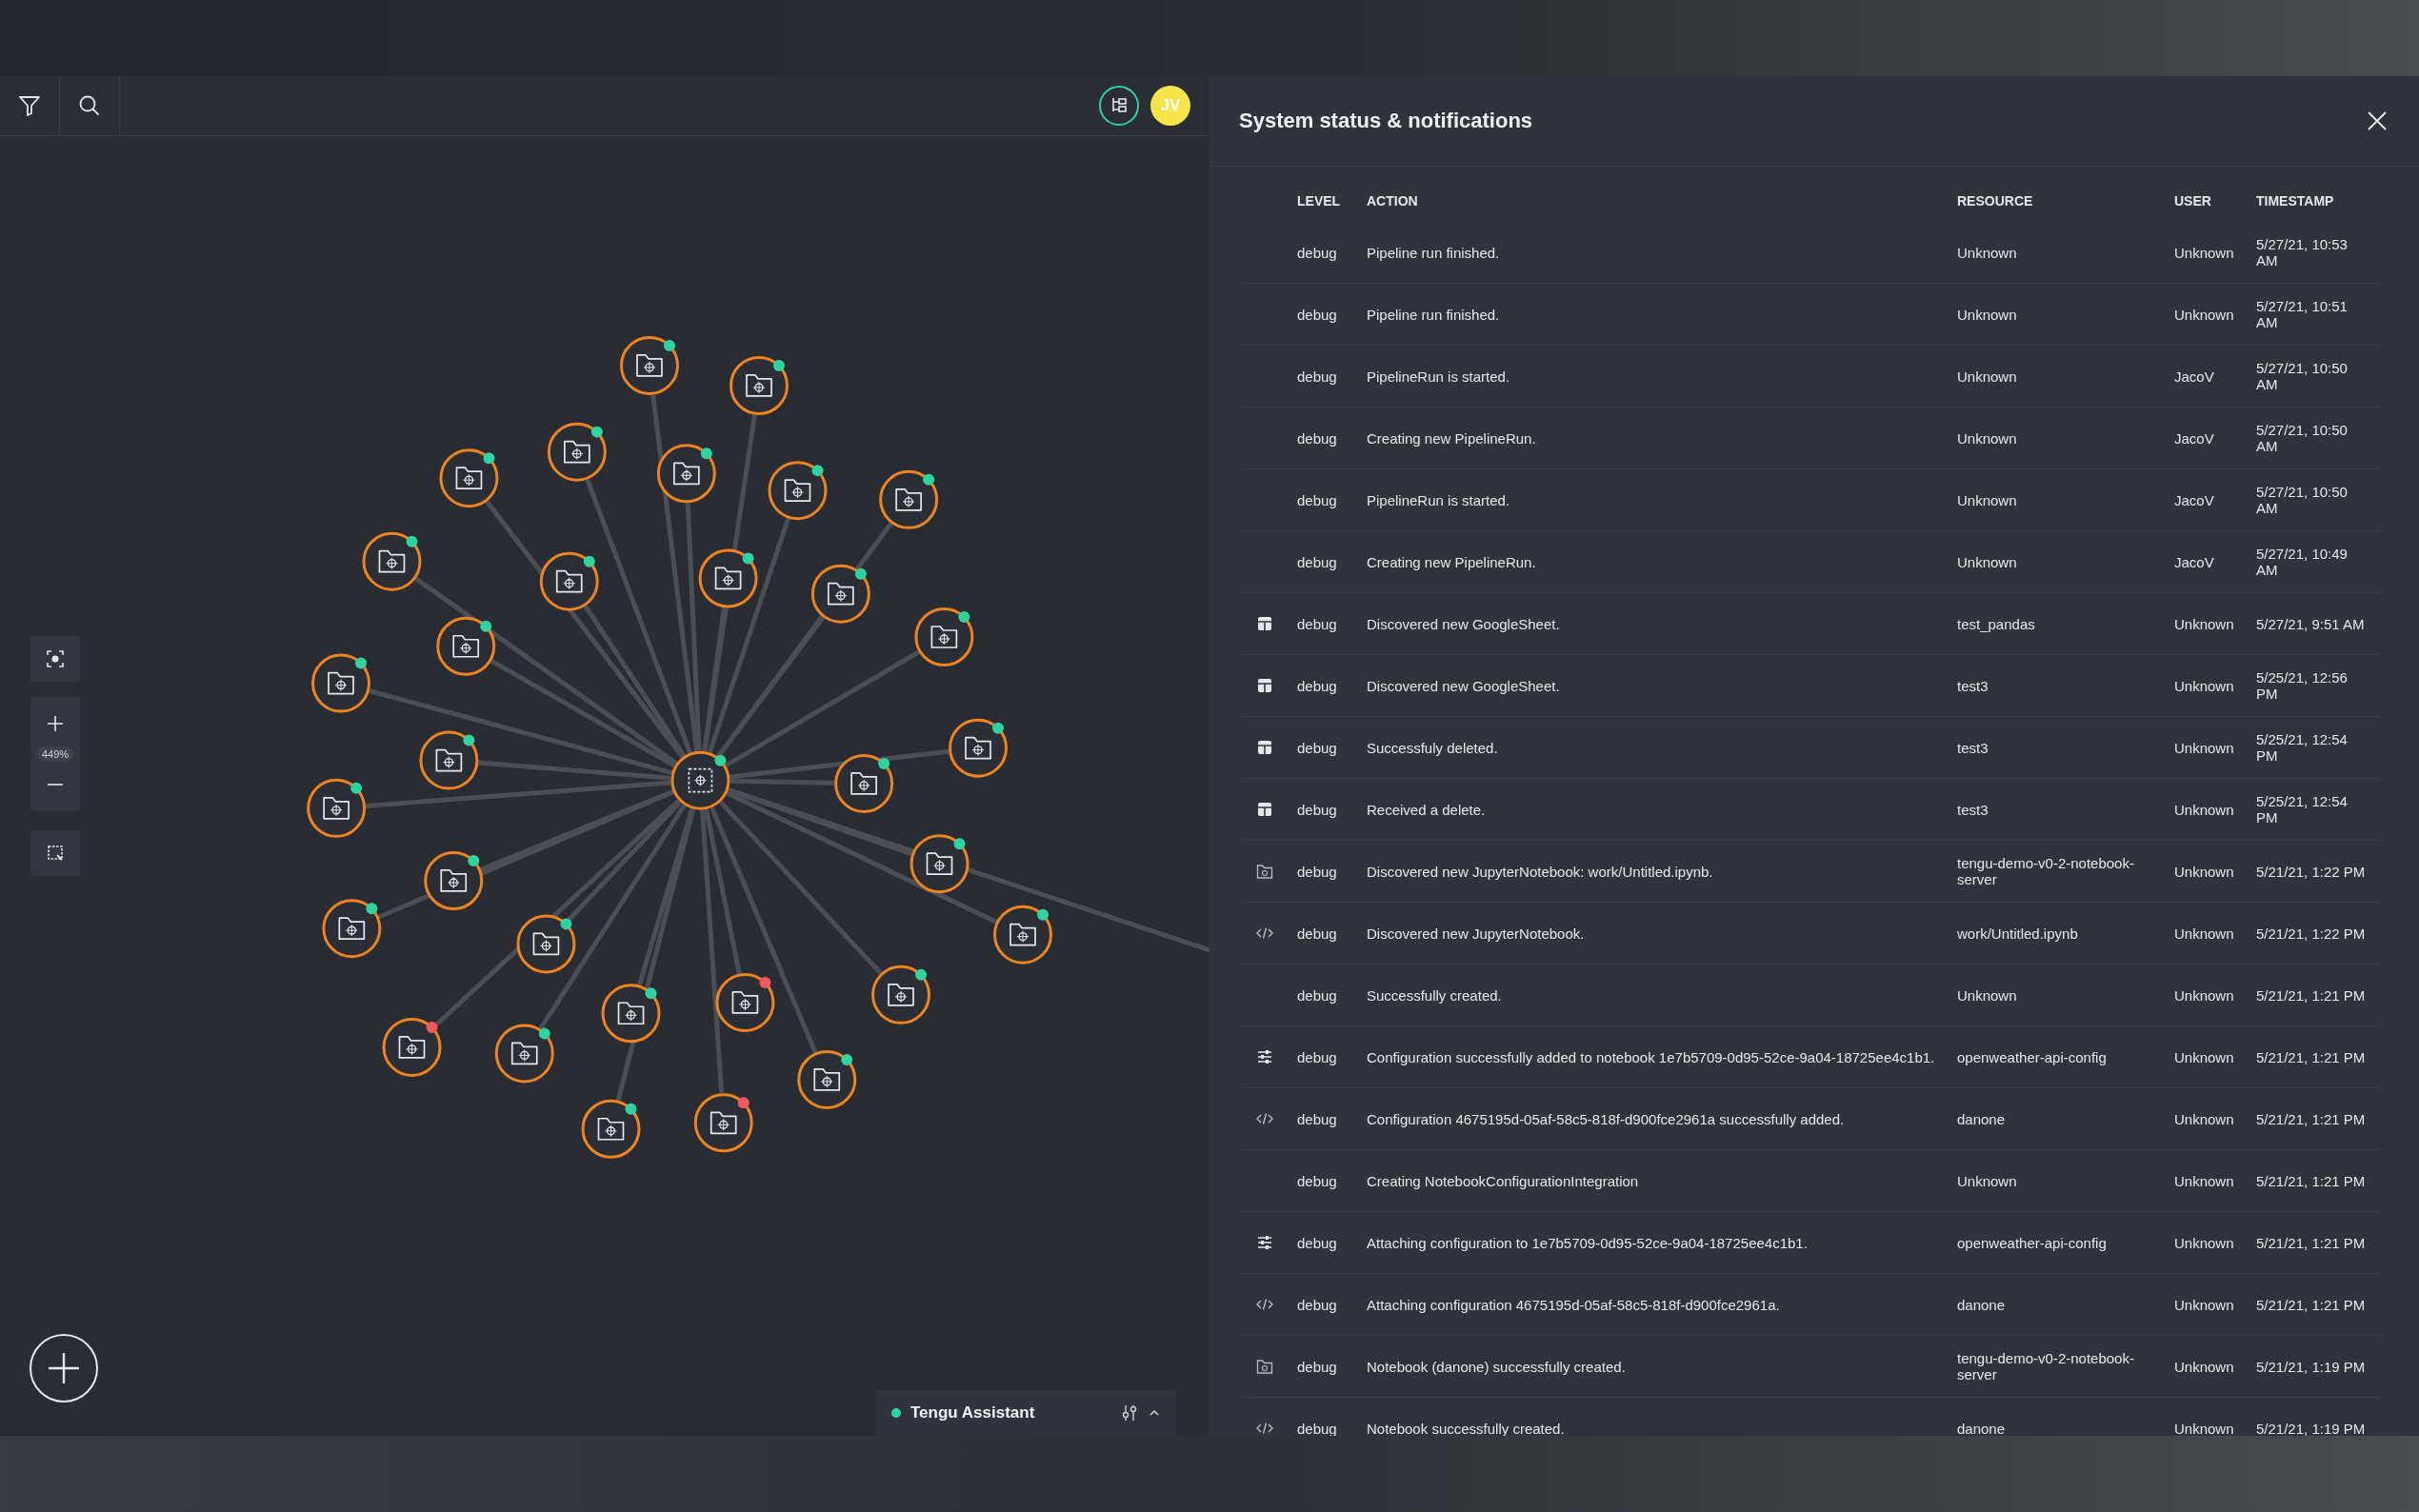 This screenshot has height=1512, width=2419. I want to click on timestamp-text: 5/27/21, 9:51 AM, so click(2311, 623).